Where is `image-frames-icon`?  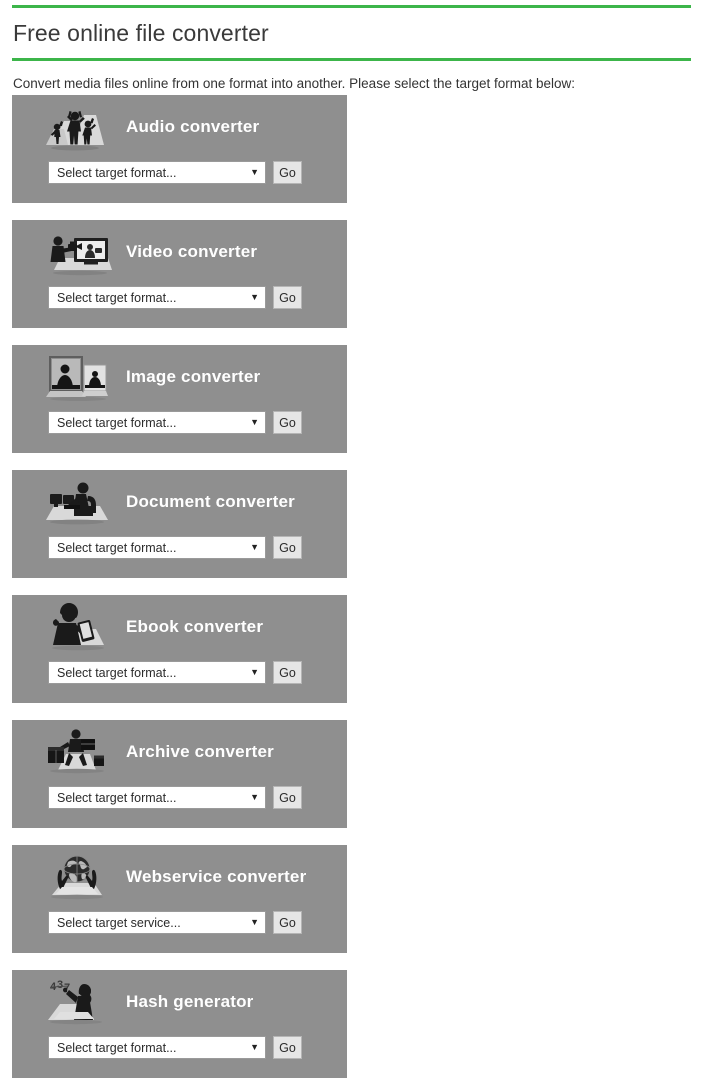 image-frames-icon is located at coordinates (77, 377).